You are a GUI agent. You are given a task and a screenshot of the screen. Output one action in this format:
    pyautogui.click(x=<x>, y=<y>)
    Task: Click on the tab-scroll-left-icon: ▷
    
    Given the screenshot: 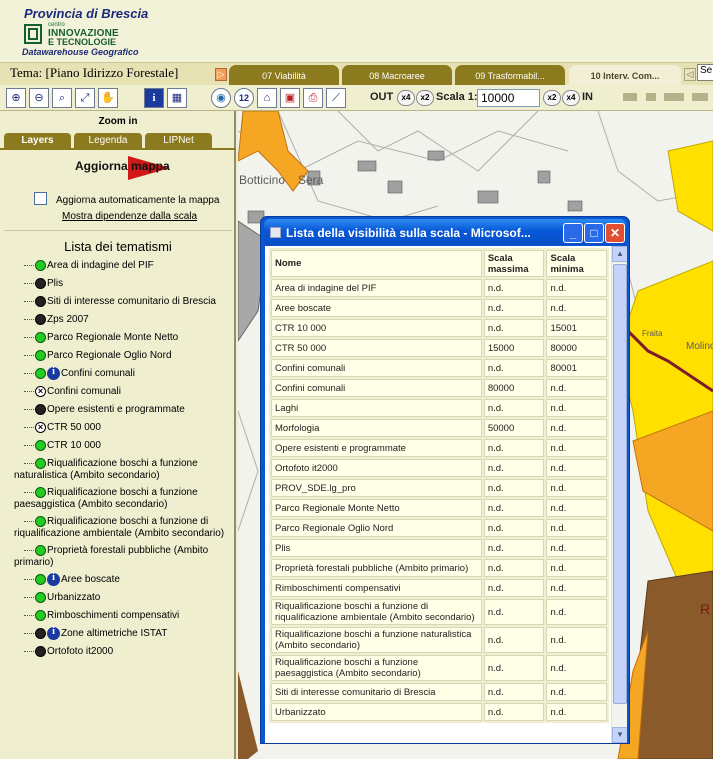 What is the action you would take?
    pyautogui.click(x=221, y=74)
    